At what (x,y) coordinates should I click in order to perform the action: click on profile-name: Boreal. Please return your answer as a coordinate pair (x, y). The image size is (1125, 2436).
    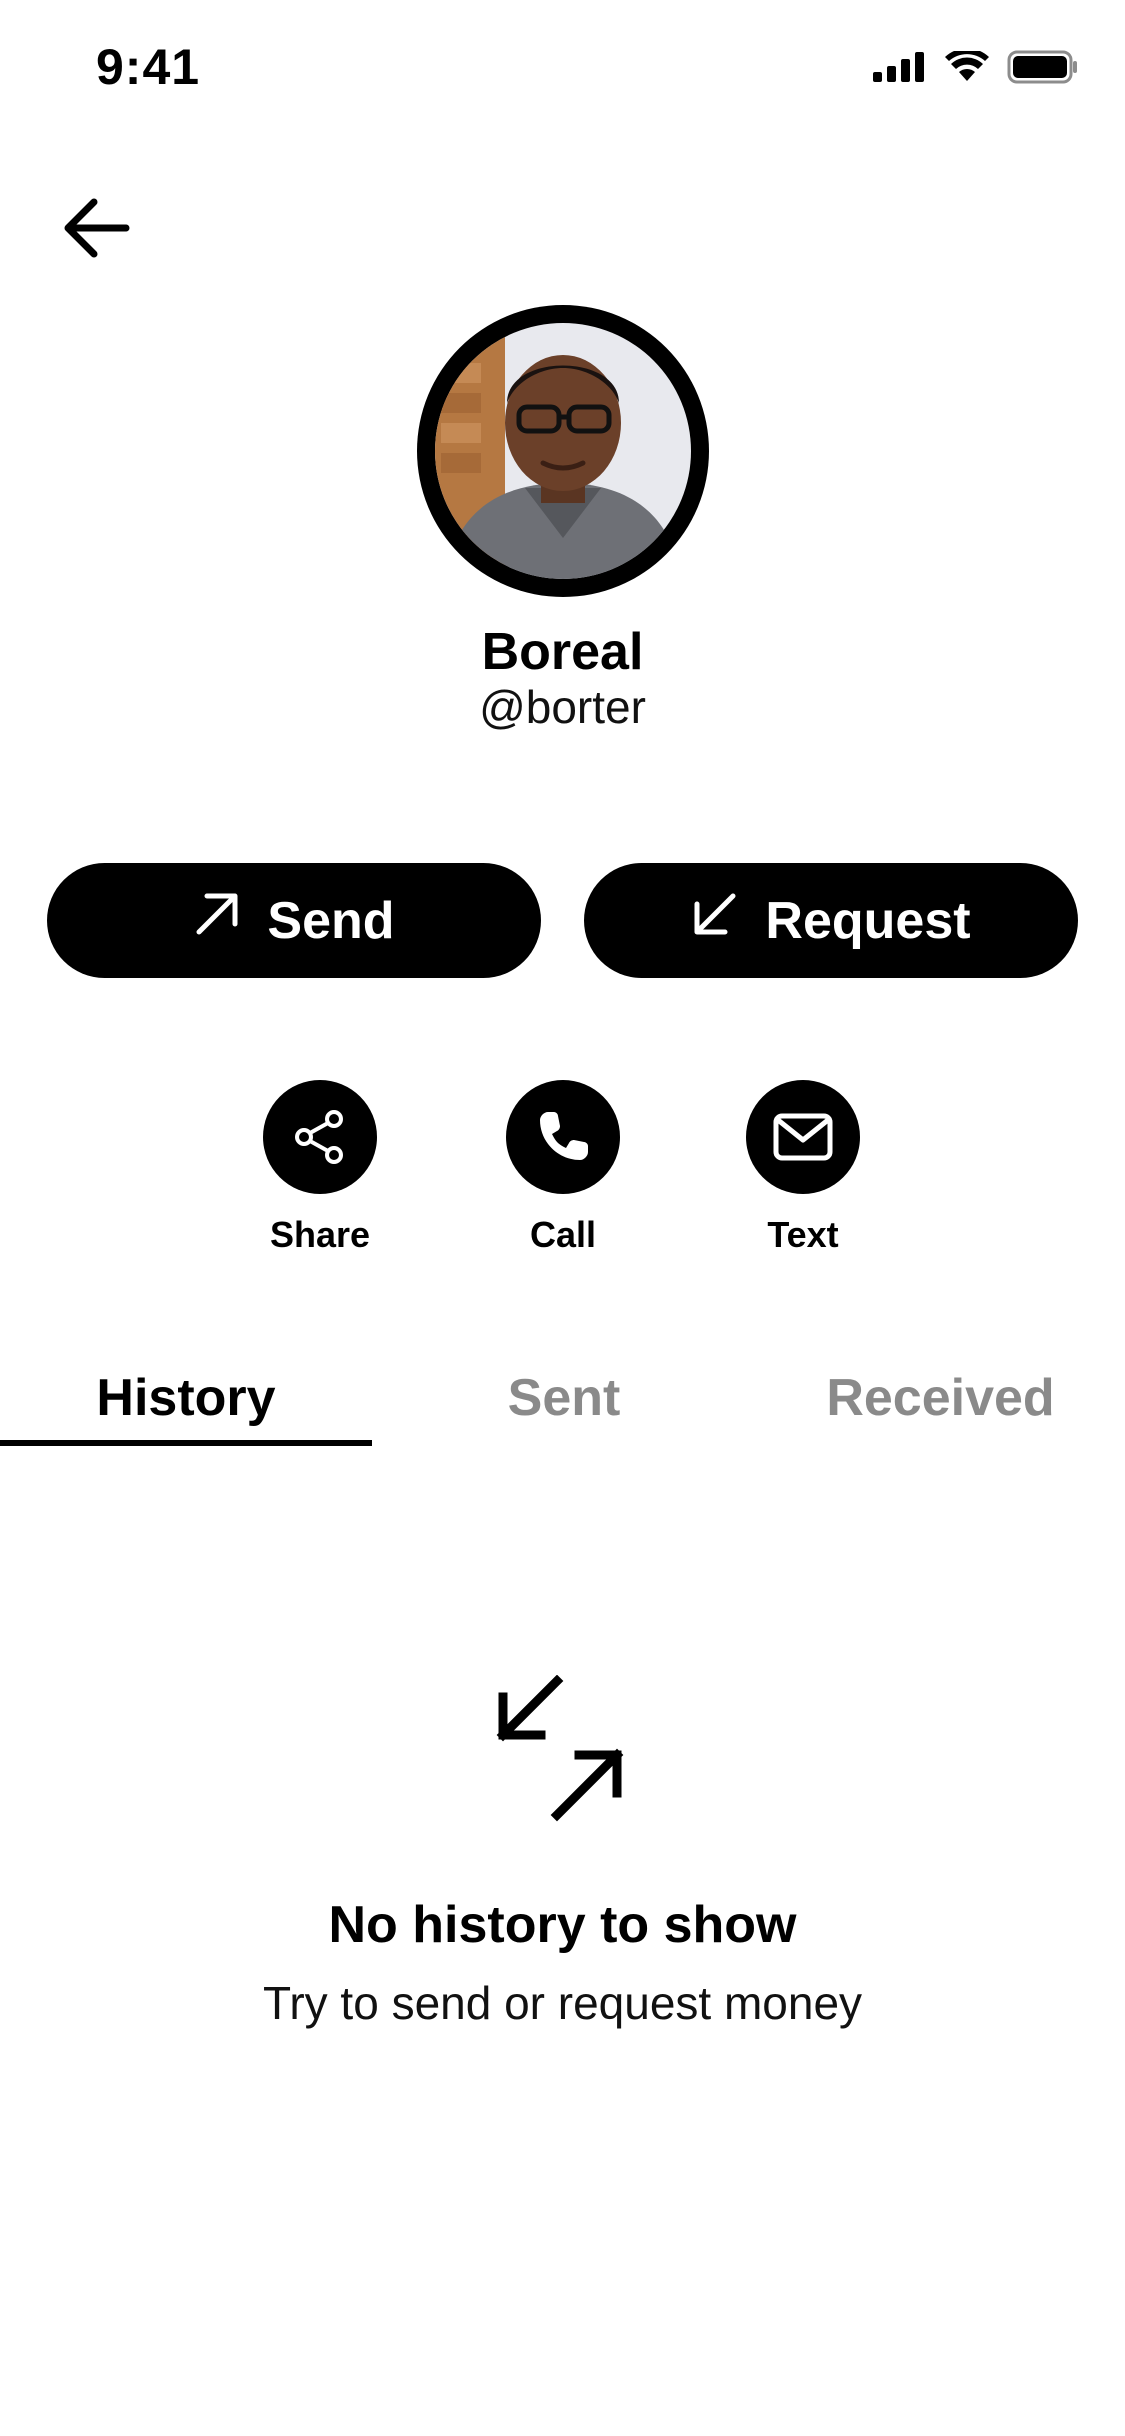
    Looking at the image, I should click on (562, 652).